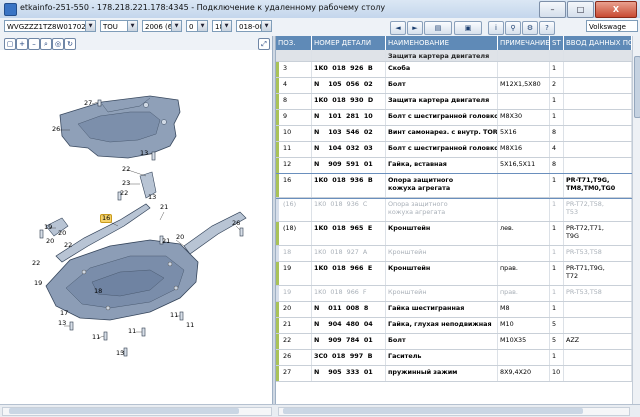 Image resolution: width=640 pixels, height=417 pixels. I want to click on zoom-fit-icon: ▢, so click(10, 44).